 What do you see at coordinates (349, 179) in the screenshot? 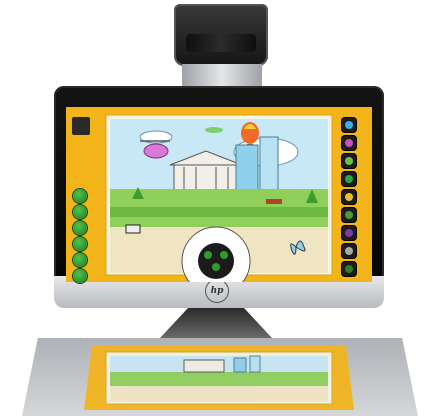
I see `plant-sticker-icon` at bounding box center [349, 179].